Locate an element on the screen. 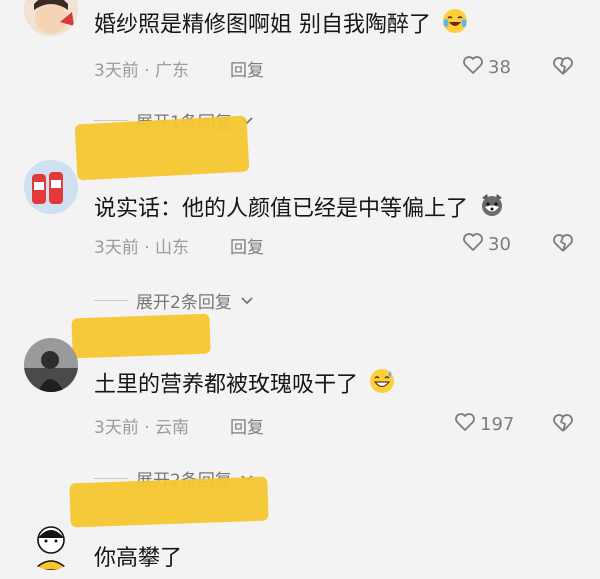 The height and width of the screenshot is (579, 600). expand-replies: 展开2条回复 is located at coordinates (174, 300).